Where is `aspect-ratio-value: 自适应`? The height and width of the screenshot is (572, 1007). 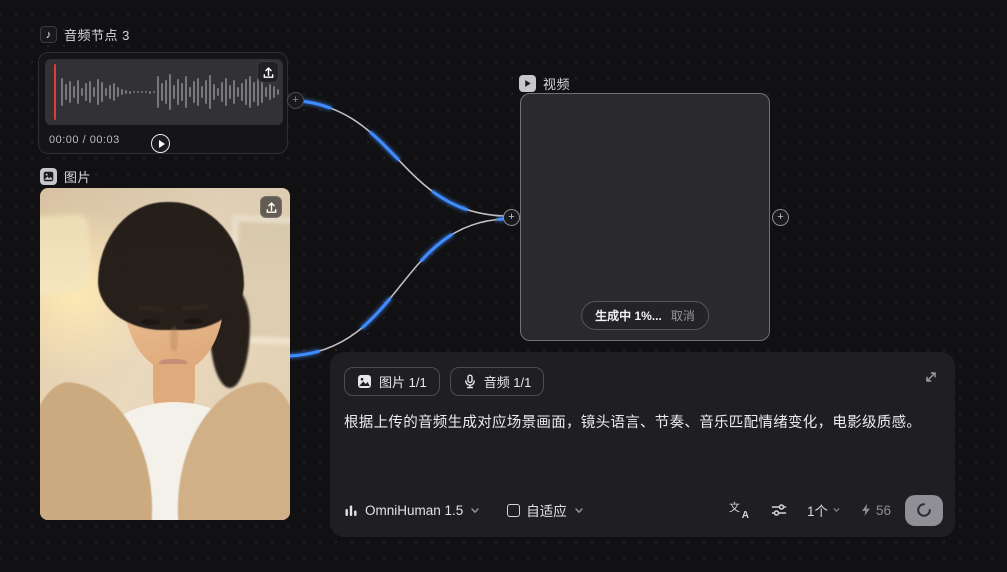
aspect-ratio-value: 自适应 is located at coordinates (546, 511).